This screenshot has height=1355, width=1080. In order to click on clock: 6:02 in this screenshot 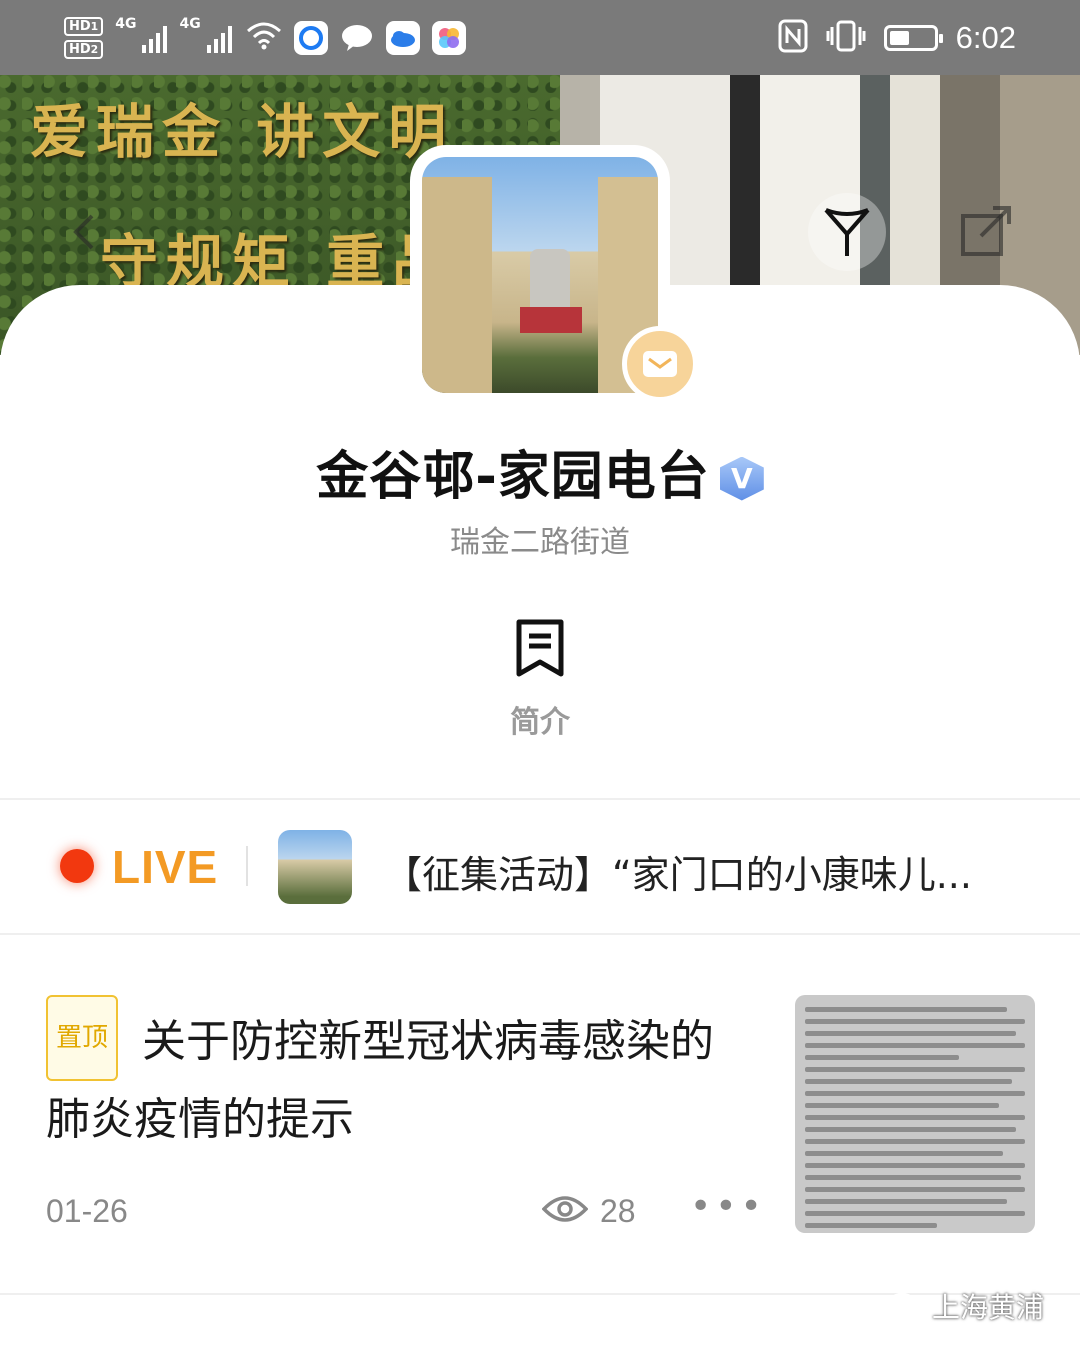, I will do `click(985, 37)`.